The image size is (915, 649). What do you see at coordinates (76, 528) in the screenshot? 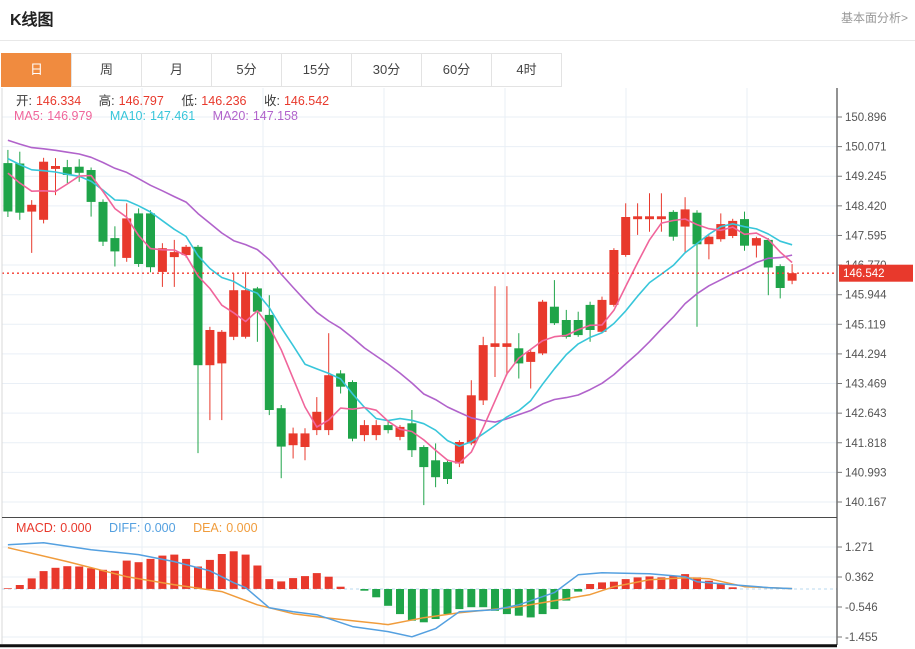
I see `macd-value: 0.000` at bounding box center [76, 528].